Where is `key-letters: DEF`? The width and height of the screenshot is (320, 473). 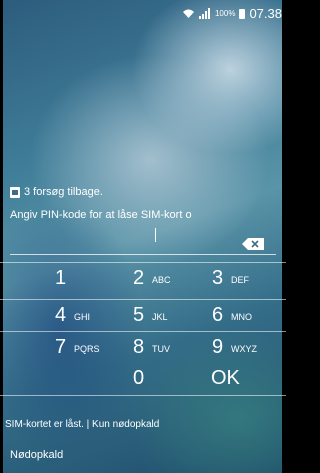 key-letters: DEF is located at coordinates (240, 280).